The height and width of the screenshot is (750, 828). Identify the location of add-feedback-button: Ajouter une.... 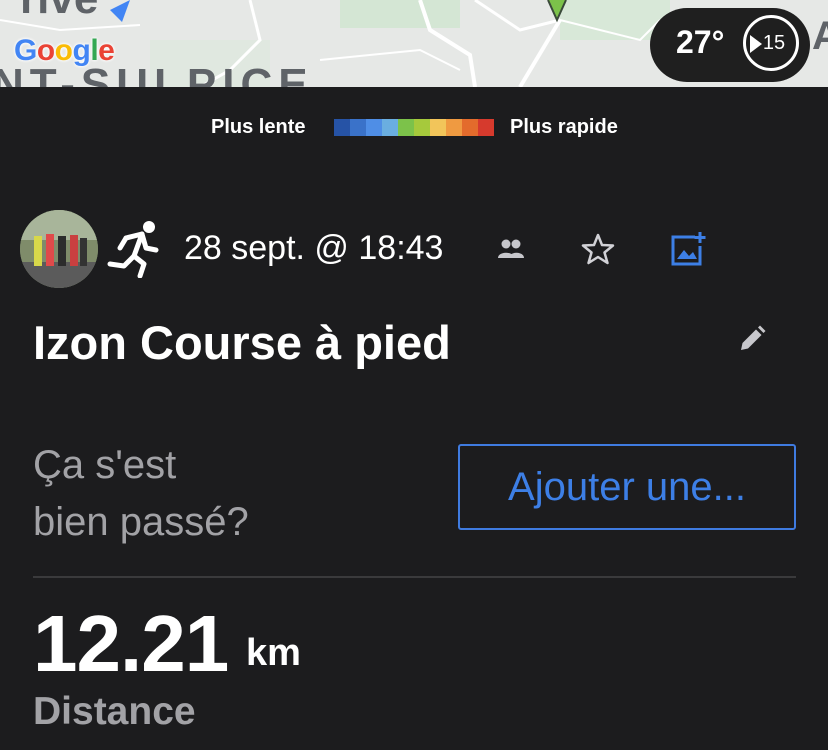
(627, 487).